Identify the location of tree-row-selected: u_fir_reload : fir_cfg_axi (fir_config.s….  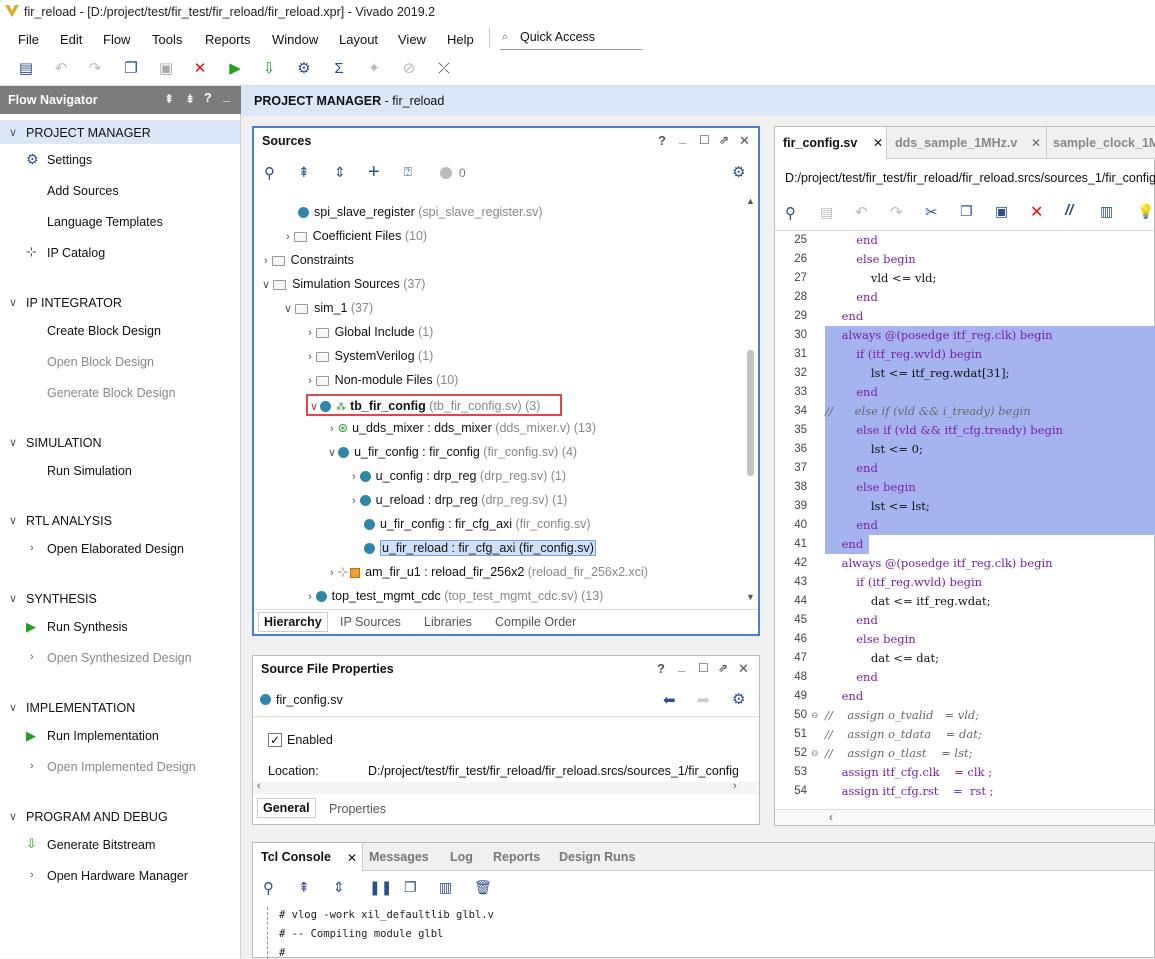
(480, 548).